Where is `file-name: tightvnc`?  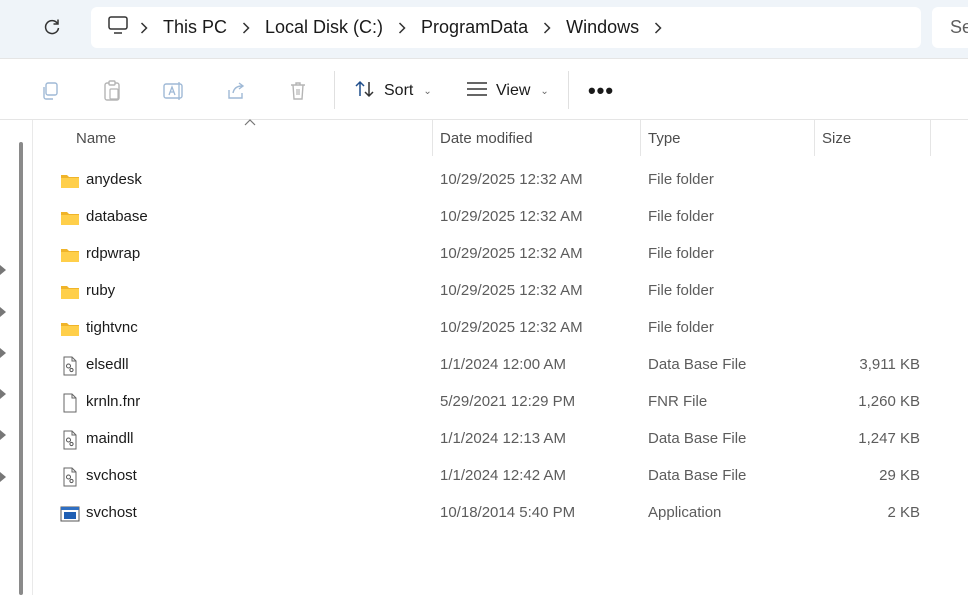 file-name: tightvnc is located at coordinates (112, 327).